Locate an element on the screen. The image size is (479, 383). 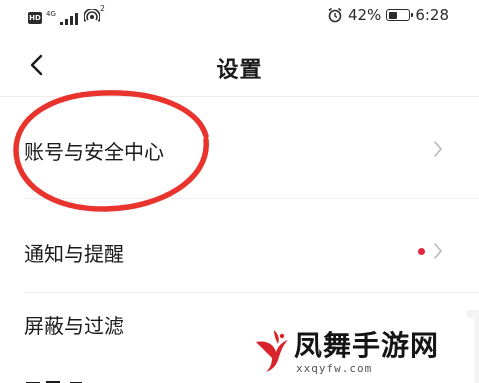
partial-row-glyphs is located at coordinates (54, 382).